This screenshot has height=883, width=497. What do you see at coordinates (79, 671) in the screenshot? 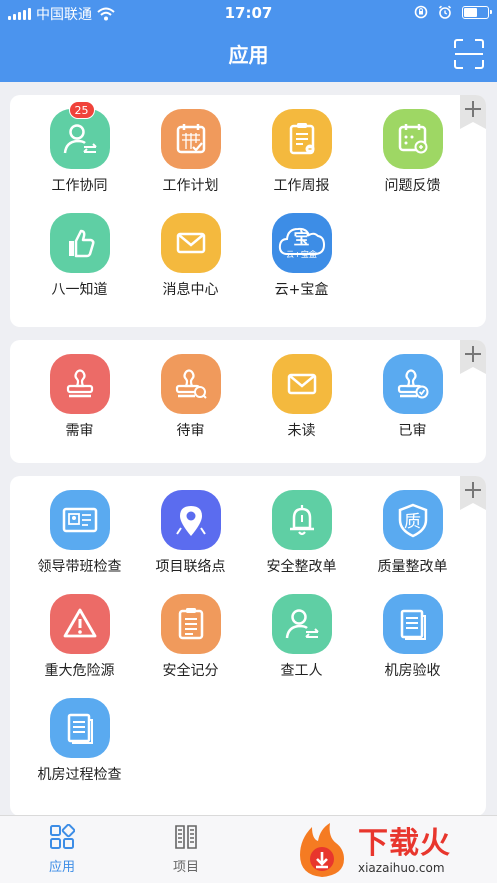
I see `app-label: 重大危险源` at bounding box center [79, 671].